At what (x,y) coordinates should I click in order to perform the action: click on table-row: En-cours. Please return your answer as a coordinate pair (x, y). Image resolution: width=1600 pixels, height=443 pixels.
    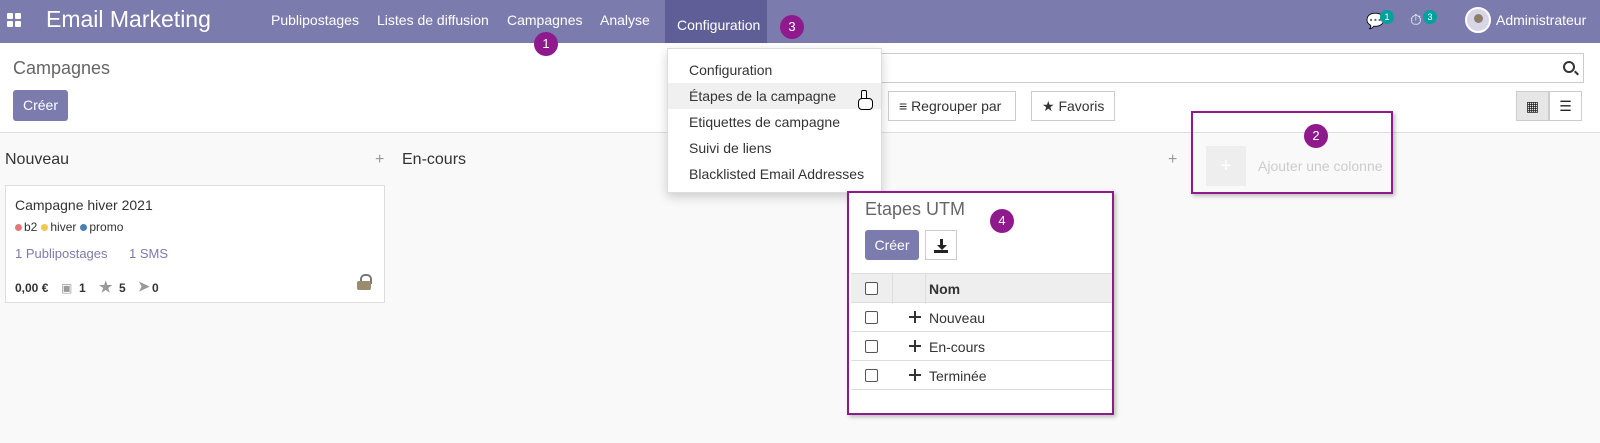
    Looking at the image, I should click on (981, 346).